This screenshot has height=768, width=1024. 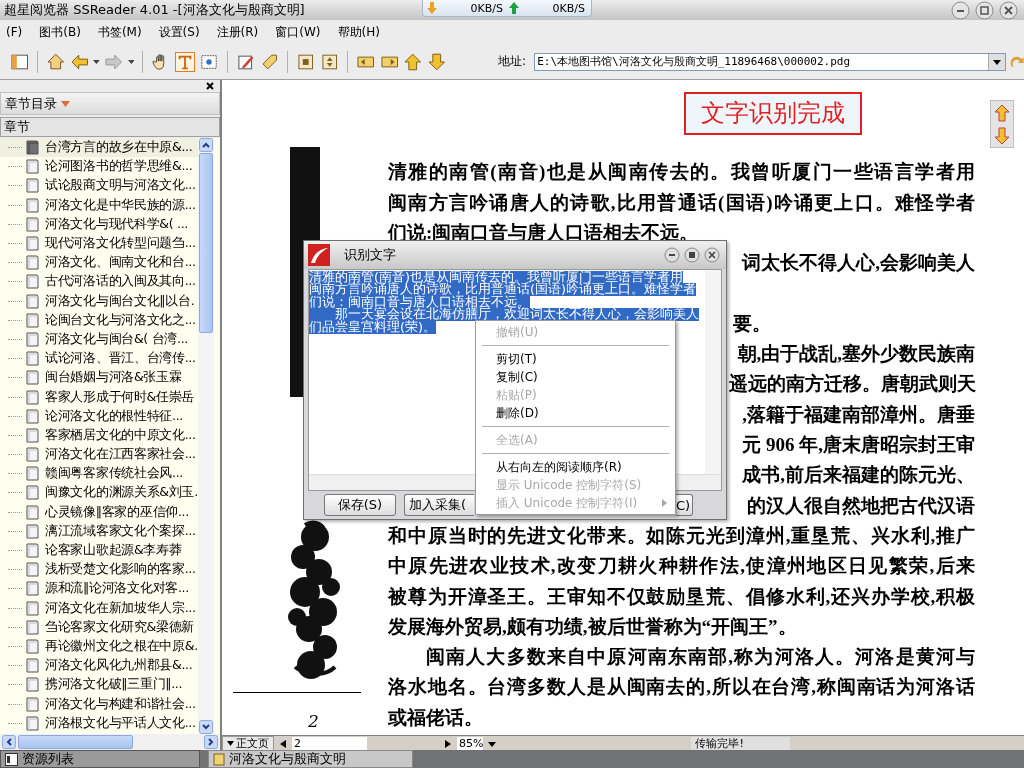 What do you see at coordinates (860, 505) in the screenshot?
I see `text-line: 的汉人很自然地把古代汉语` at bounding box center [860, 505].